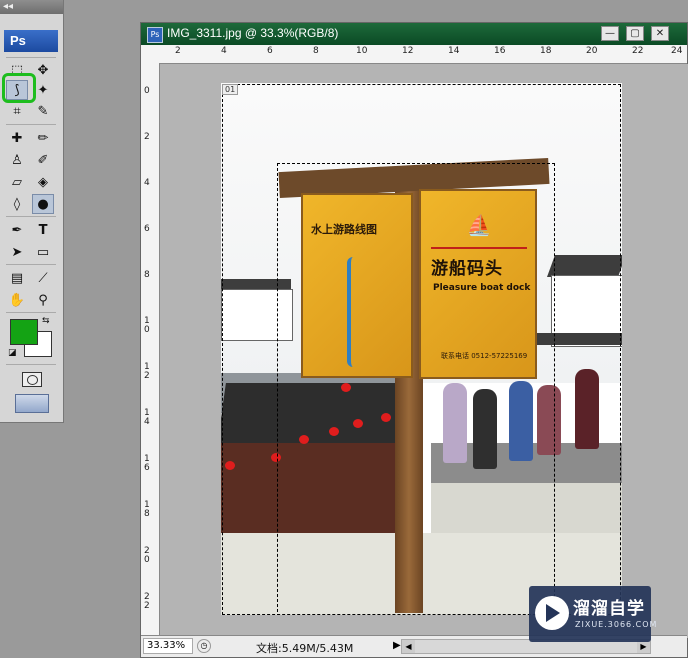  Describe the element at coordinates (43, 160) in the screenshot. I see `history-brush-tool-icon: ✐` at that location.